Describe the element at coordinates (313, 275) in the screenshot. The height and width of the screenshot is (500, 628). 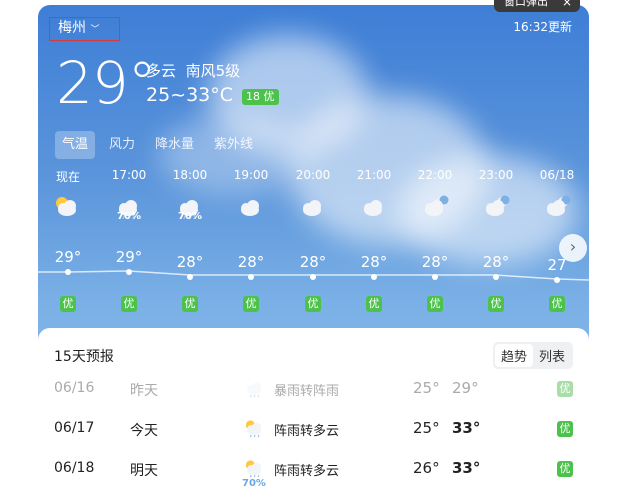
I see `temperature-curve` at that location.